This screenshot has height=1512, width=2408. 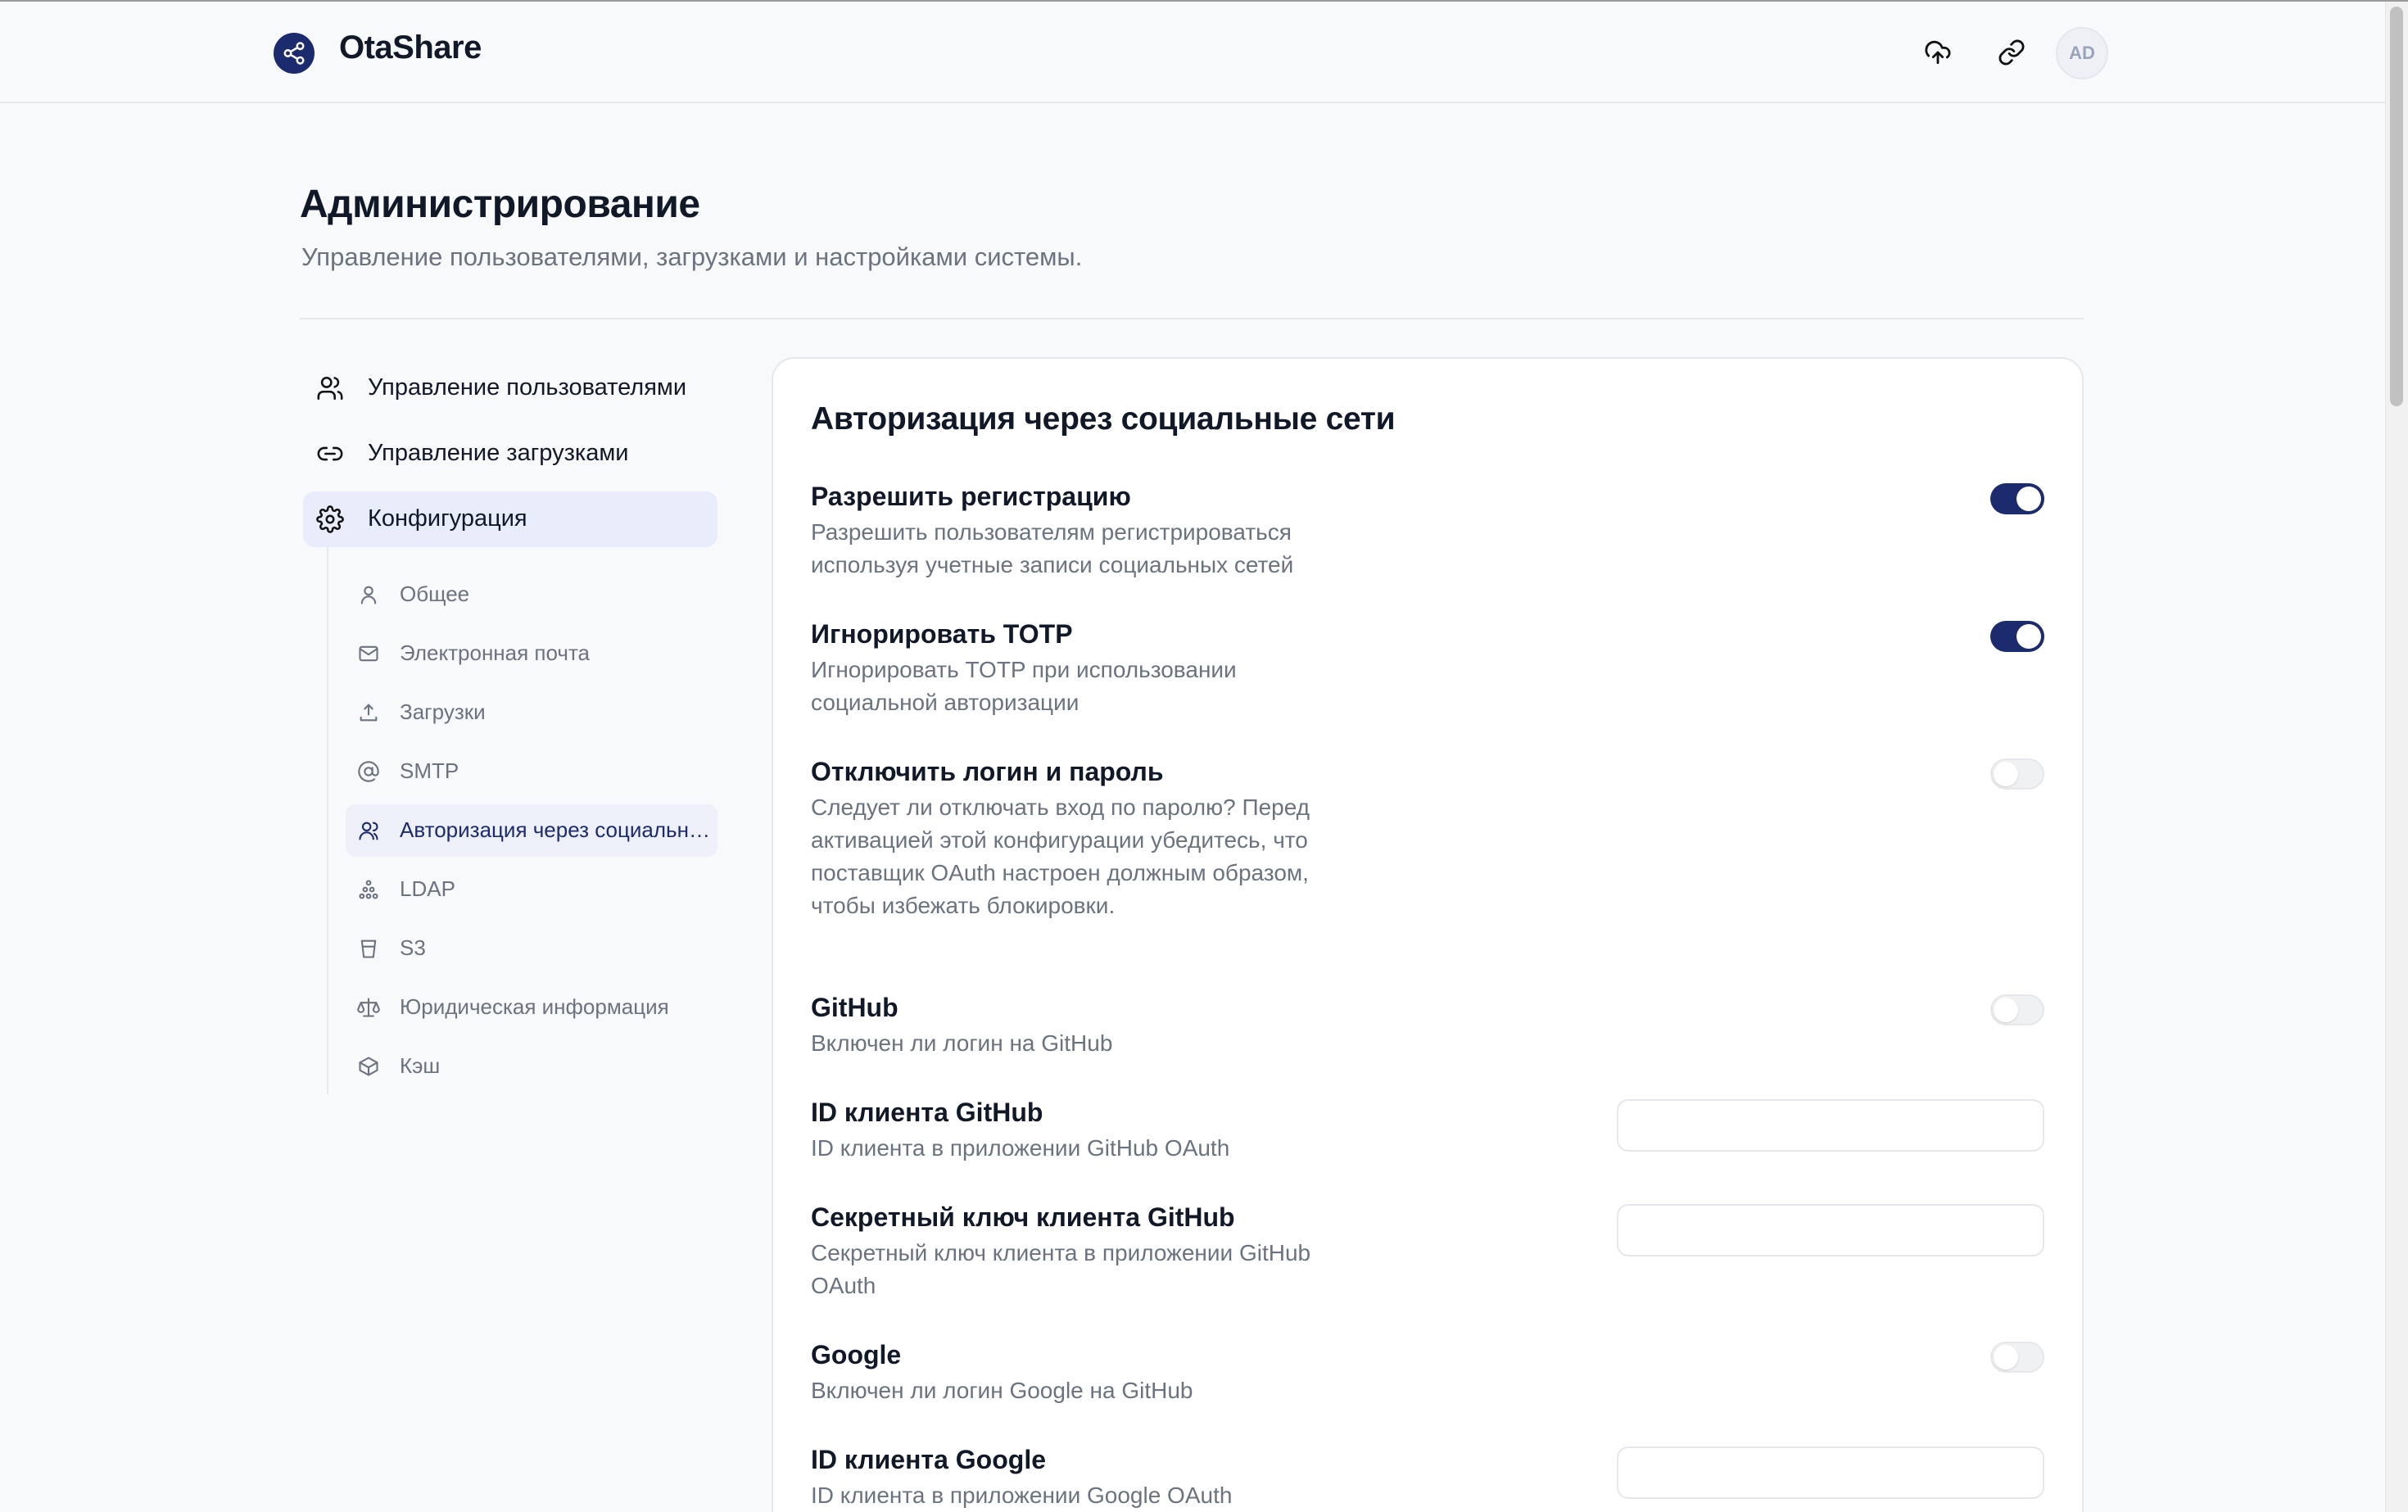 I want to click on bucket-icon, so click(x=368, y=949).